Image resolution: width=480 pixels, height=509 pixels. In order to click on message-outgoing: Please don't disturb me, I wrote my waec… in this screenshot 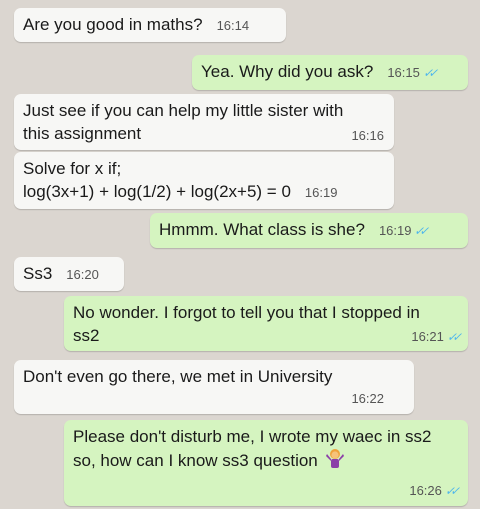, I will do `click(266, 463)`.